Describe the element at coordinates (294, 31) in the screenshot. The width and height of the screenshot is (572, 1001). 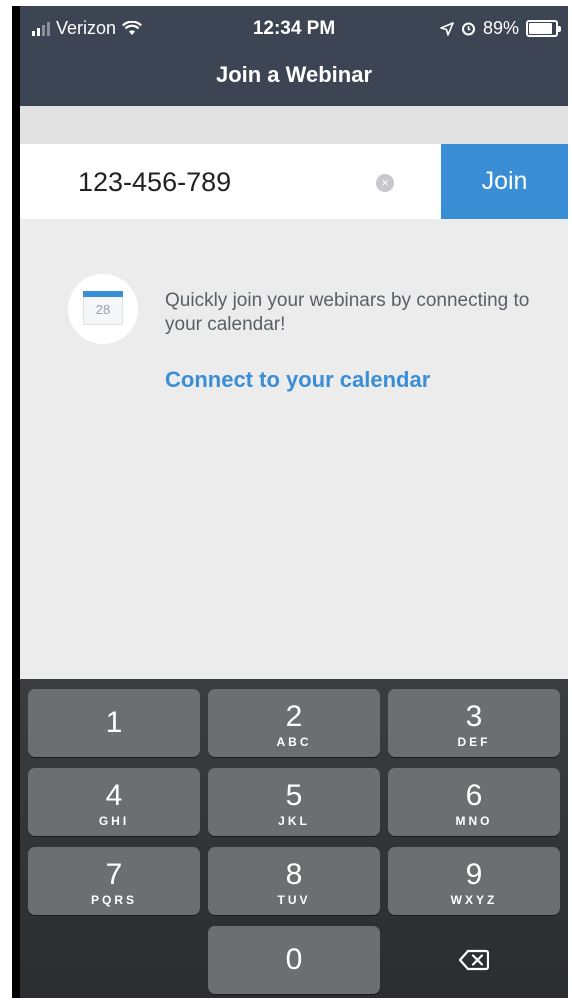
I see `status-bar: Verizon 12:34 PM 89%` at that location.